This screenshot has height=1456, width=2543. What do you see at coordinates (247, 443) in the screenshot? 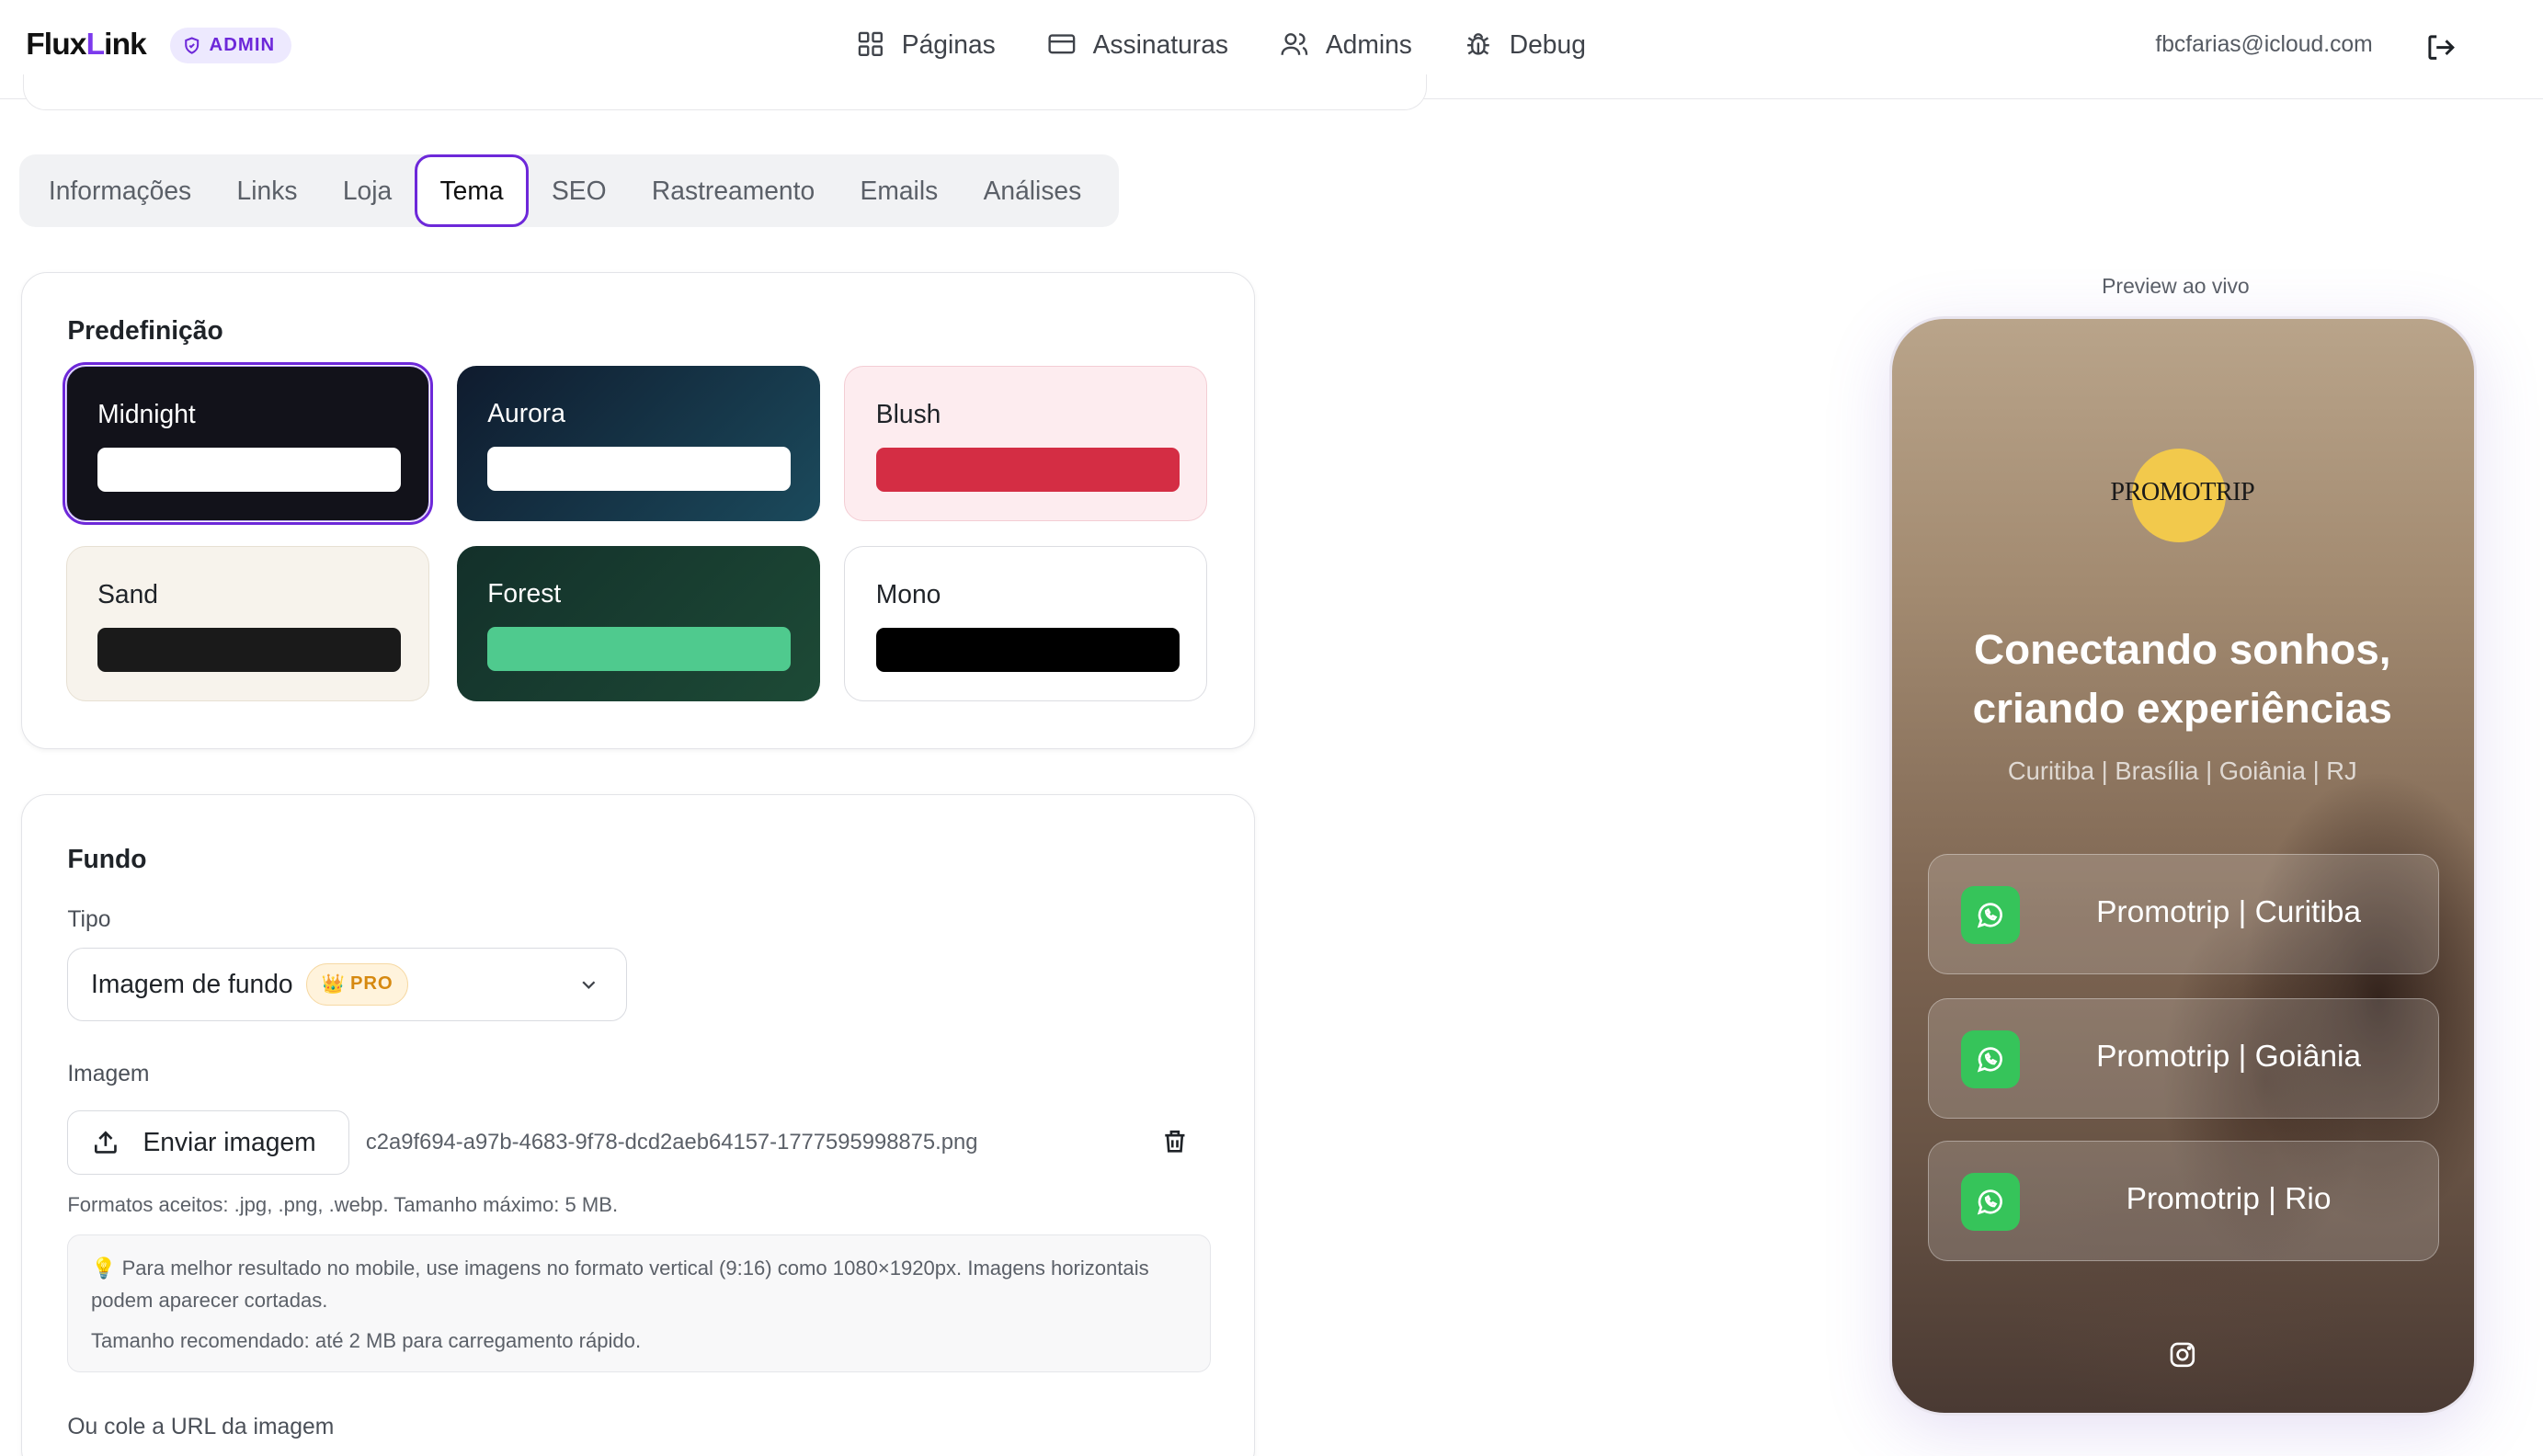
I see `preset-midnight: Midnight` at bounding box center [247, 443].